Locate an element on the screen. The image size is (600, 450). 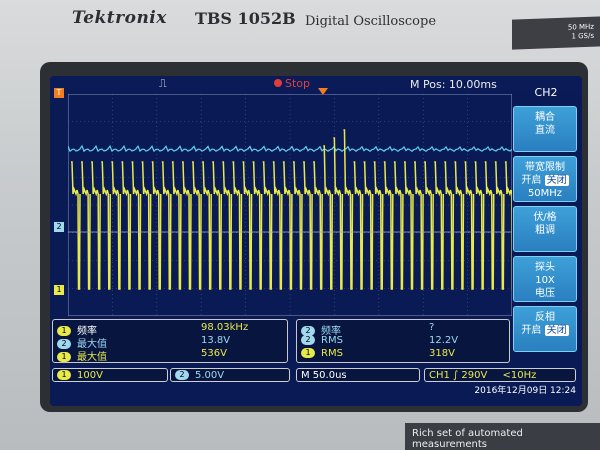
button-label: 耦合 is located at coordinates (545, 117).